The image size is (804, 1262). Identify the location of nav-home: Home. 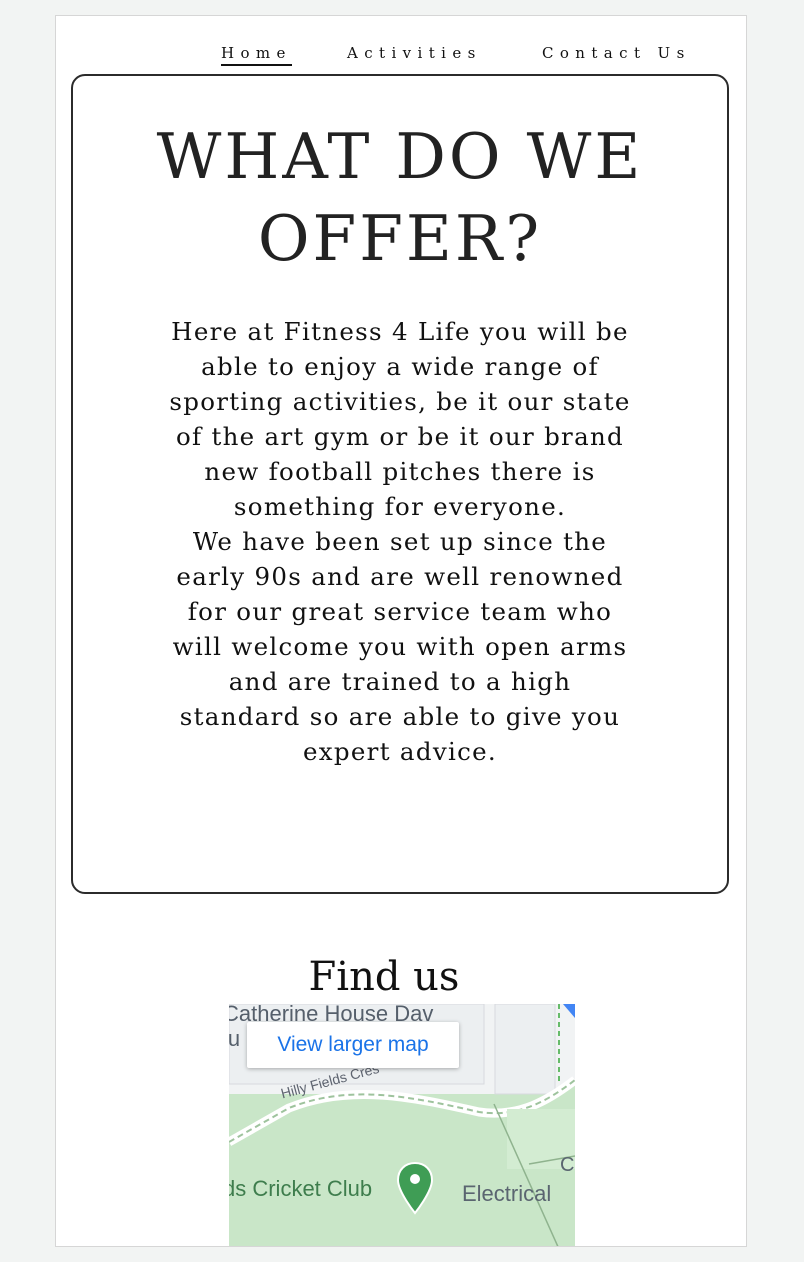
(256, 55).